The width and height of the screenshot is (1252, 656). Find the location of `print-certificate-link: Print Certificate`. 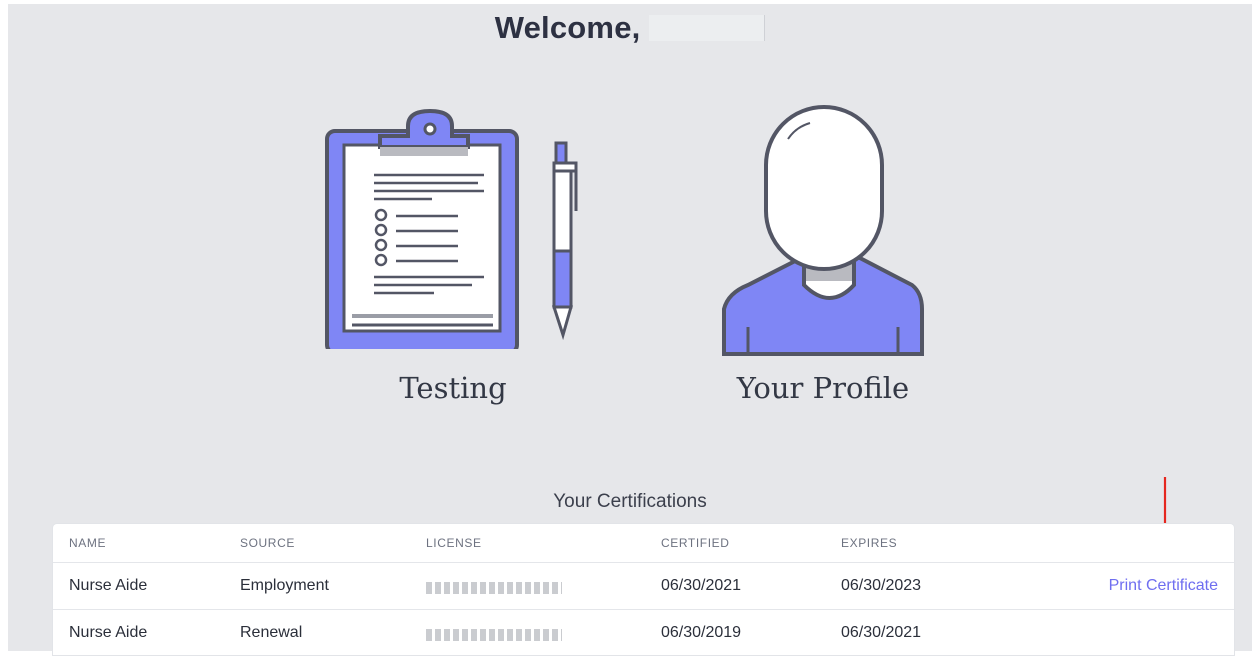

print-certificate-link: Print Certificate is located at coordinates (1163, 586).